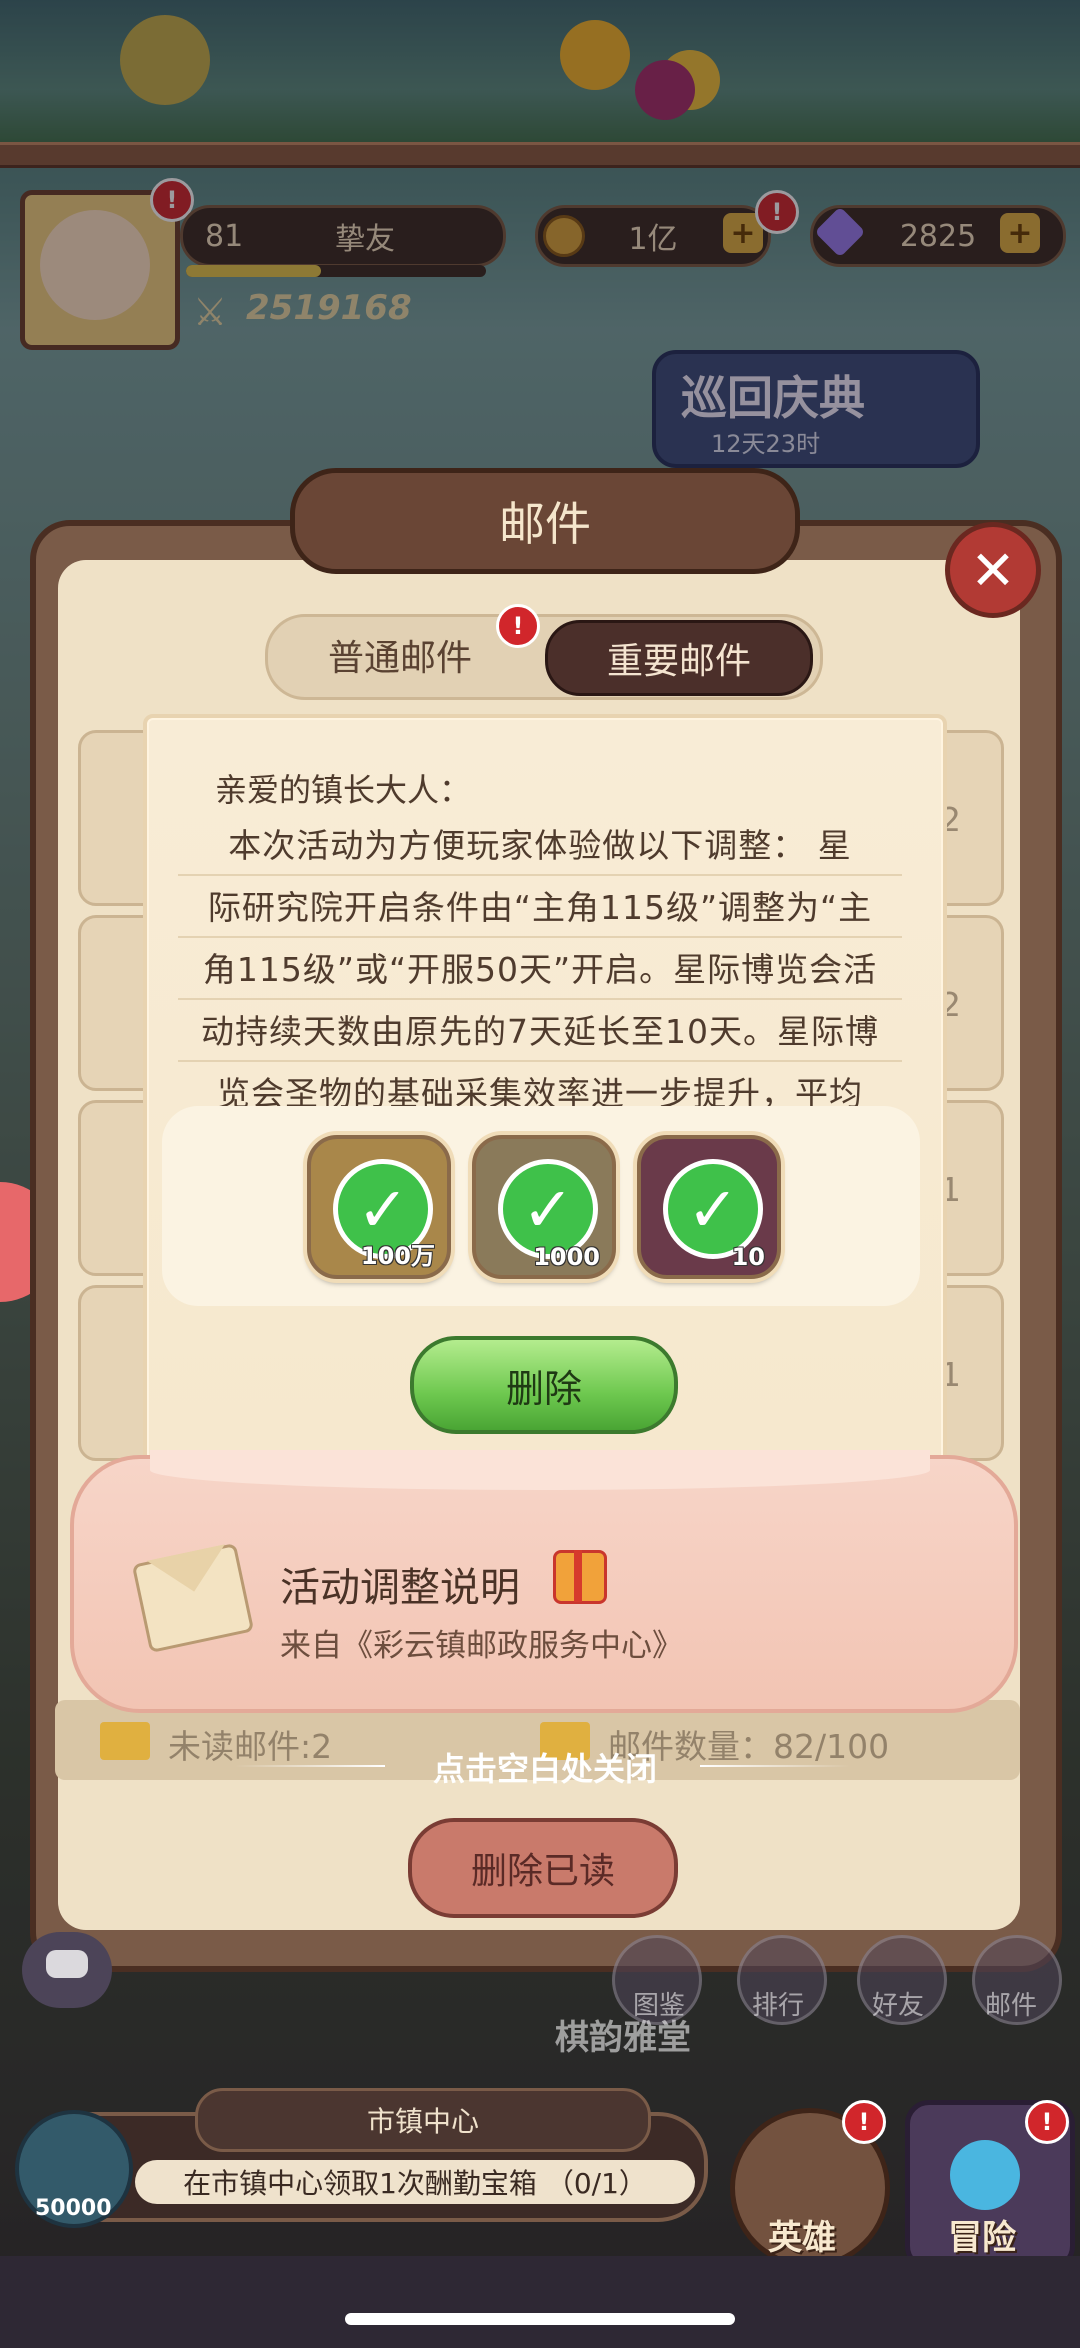  Describe the element at coordinates (540, 1470) in the screenshot. I see `ribbon-fold` at that location.